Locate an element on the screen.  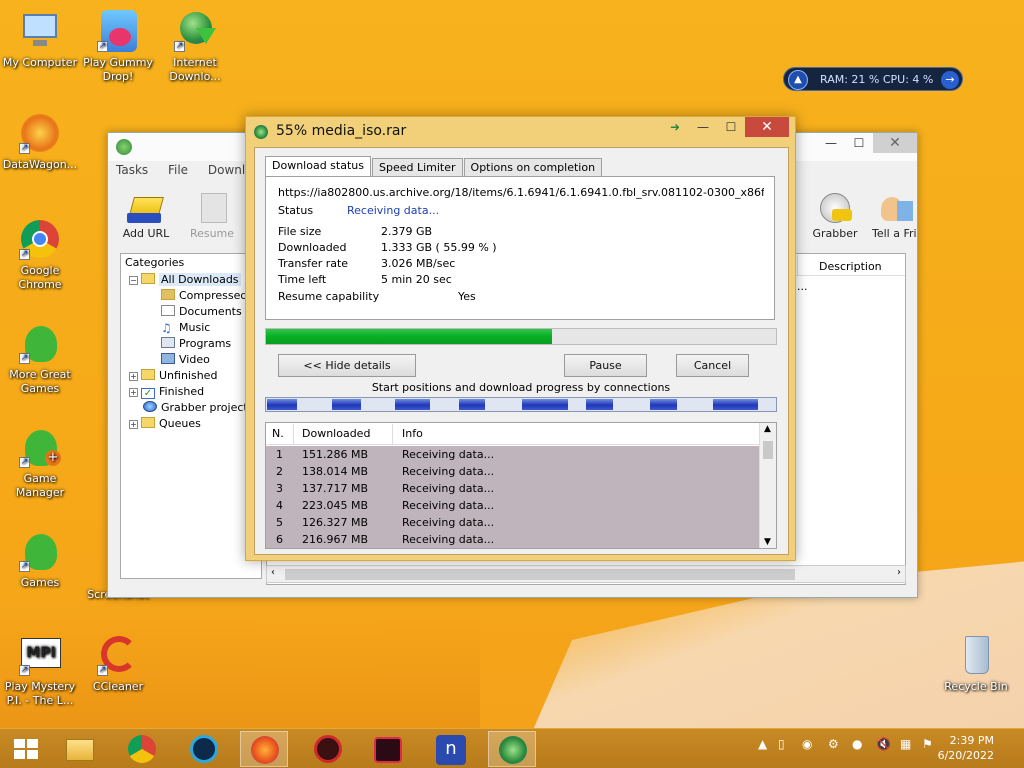
tray-flag-icon: ⚑ is located at coordinates (927, 744).